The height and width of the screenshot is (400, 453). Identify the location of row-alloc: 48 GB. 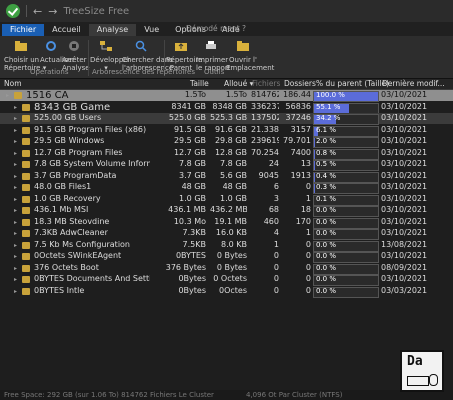
(234, 186).